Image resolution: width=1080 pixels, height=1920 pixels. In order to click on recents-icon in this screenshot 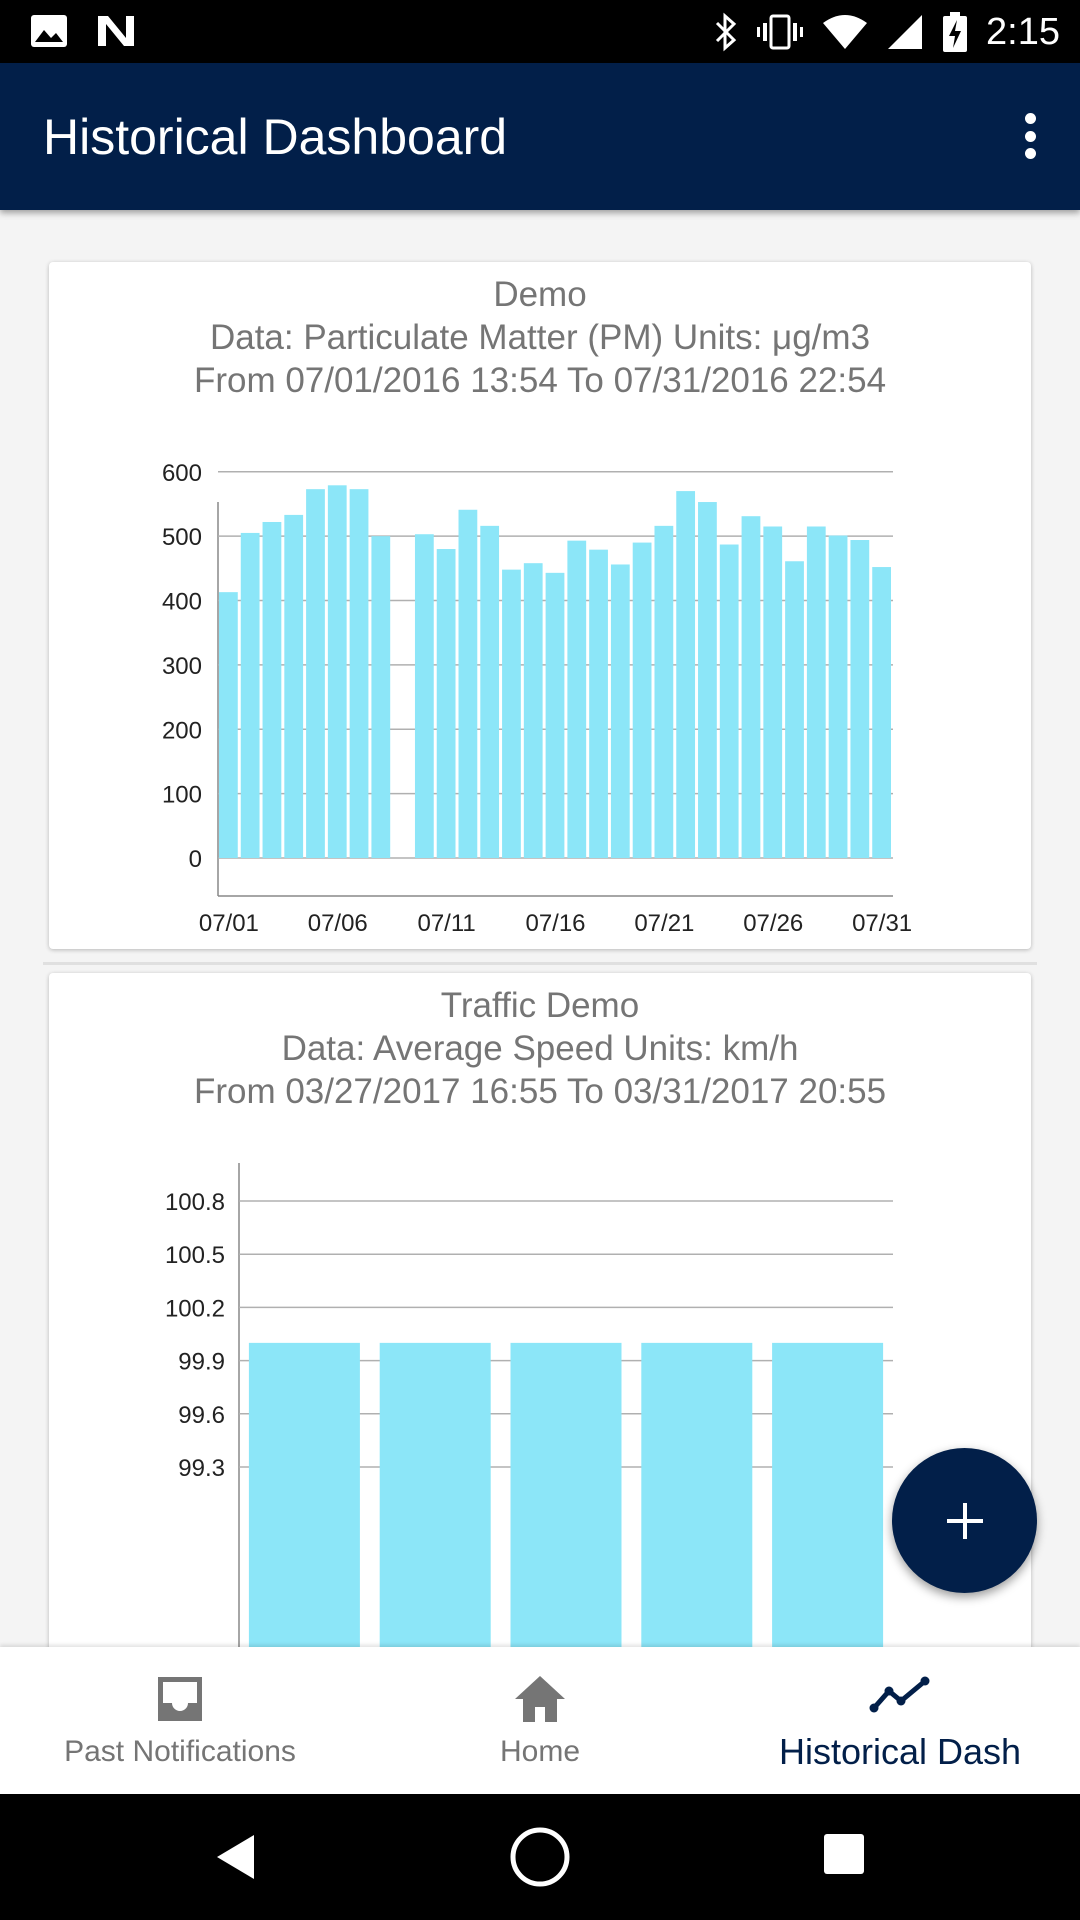, I will do `click(844, 1854)`.